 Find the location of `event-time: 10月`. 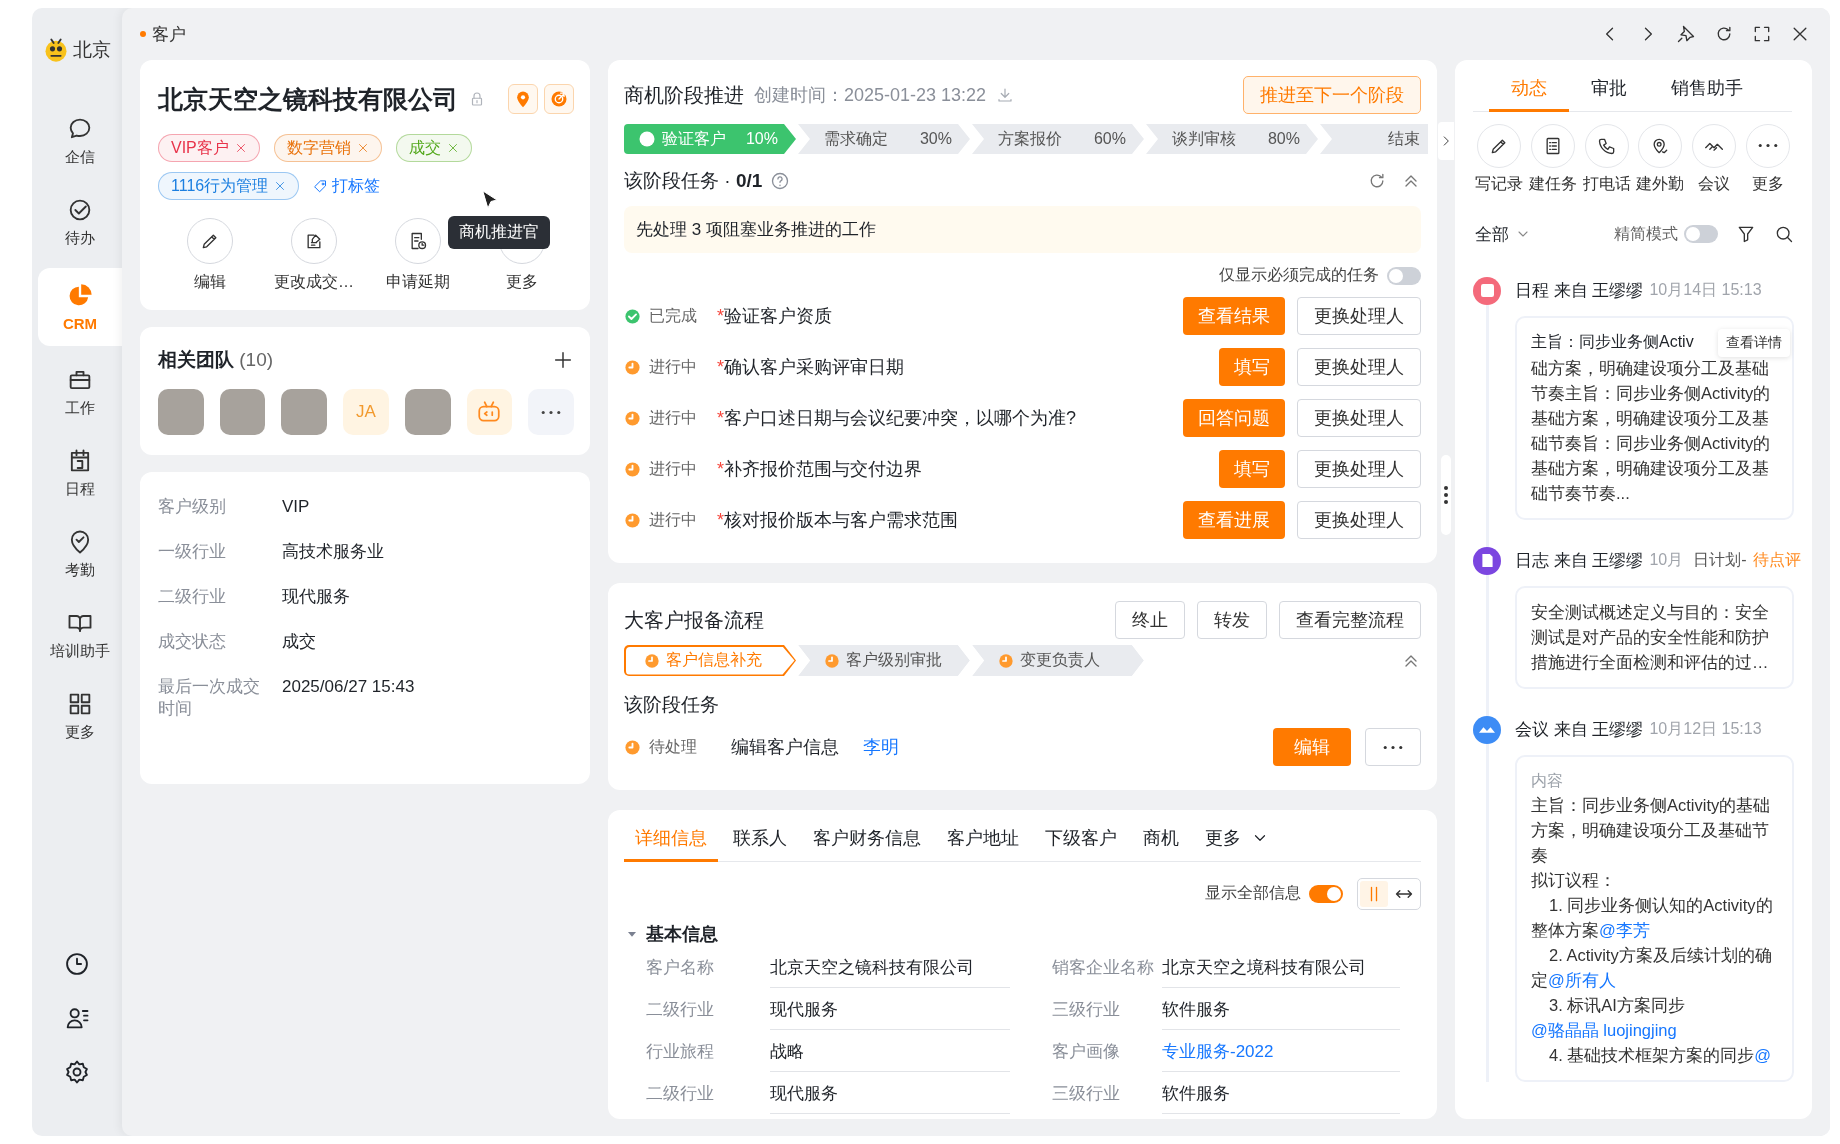

event-time: 10月 is located at coordinates (1666, 560).